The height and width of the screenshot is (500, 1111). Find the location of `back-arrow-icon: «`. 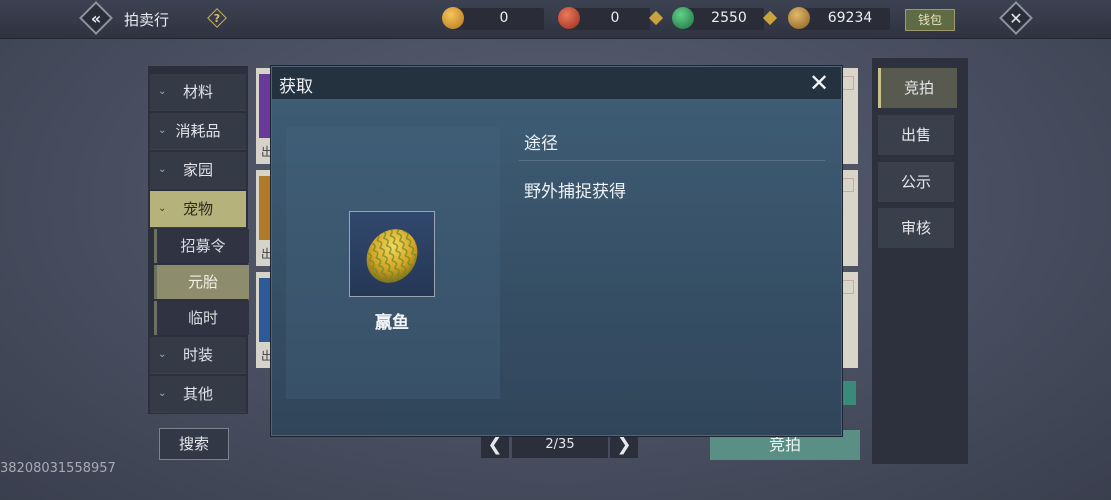

back-arrow-icon: « is located at coordinates (96, 18).